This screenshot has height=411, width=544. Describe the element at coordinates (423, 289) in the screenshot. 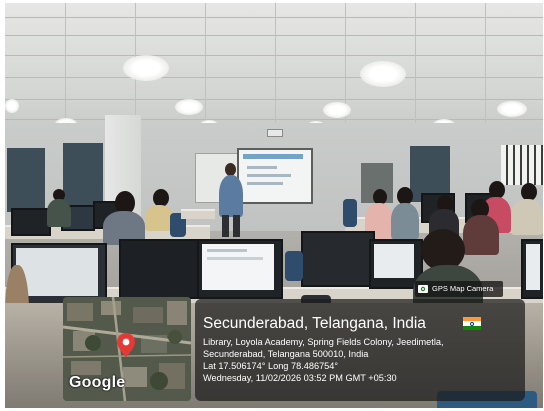

I see `camera-icon` at that location.